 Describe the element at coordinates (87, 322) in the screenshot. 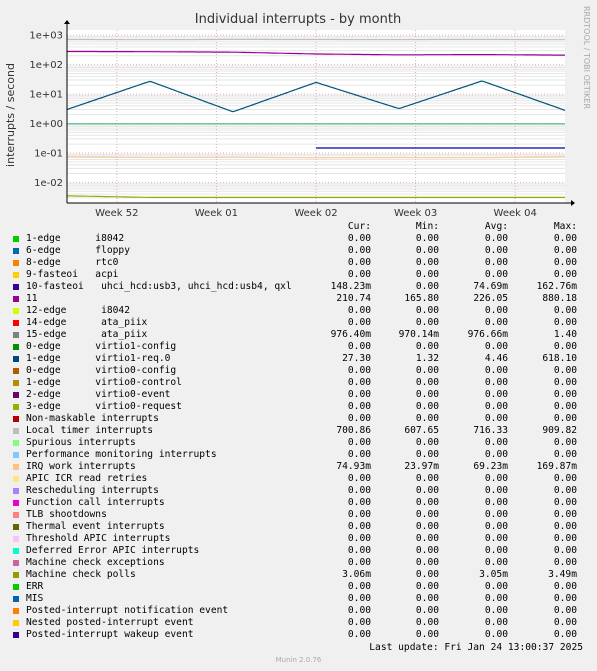

I see `legend-label: 14-edge ata_piix` at that location.